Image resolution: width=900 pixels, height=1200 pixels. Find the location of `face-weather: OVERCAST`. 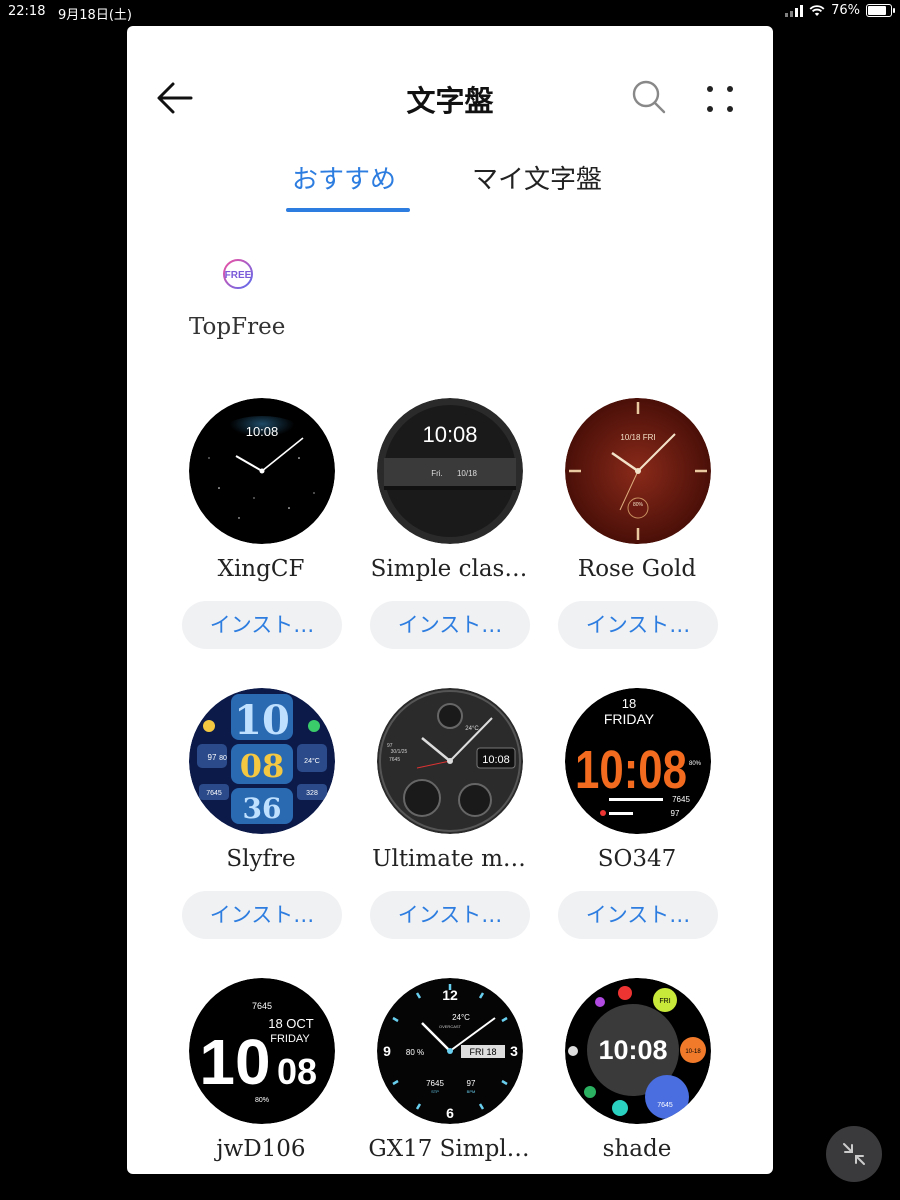

face-weather: OVERCAST is located at coordinates (450, 1026).